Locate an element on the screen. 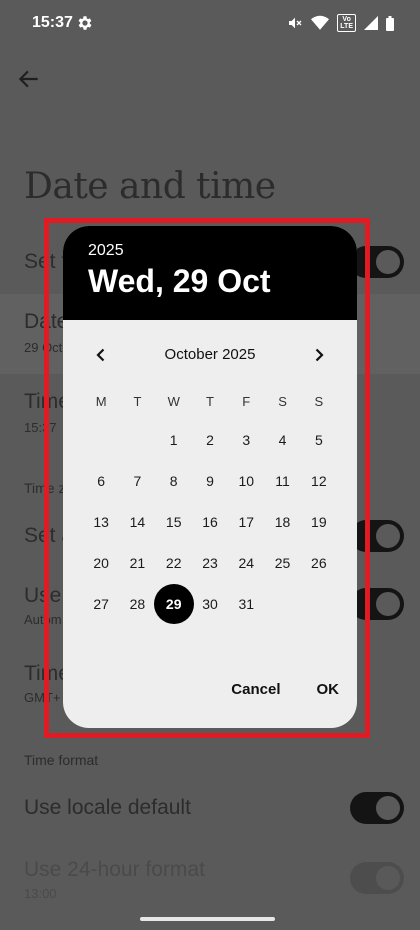 The height and width of the screenshot is (930, 420). weekday-label: M is located at coordinates (101, 401).